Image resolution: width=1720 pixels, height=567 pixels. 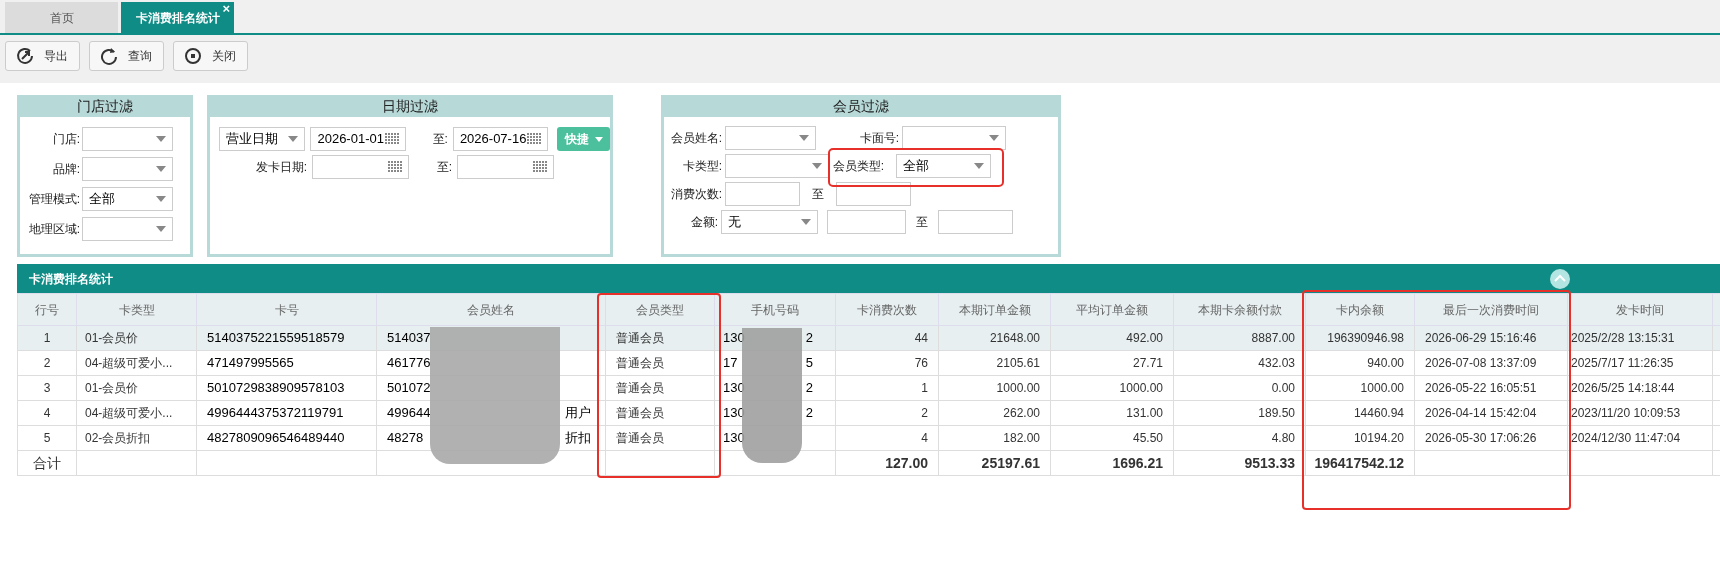 I want to click on column-header: 最后一次消费时间, so click(x=1491, y=309).